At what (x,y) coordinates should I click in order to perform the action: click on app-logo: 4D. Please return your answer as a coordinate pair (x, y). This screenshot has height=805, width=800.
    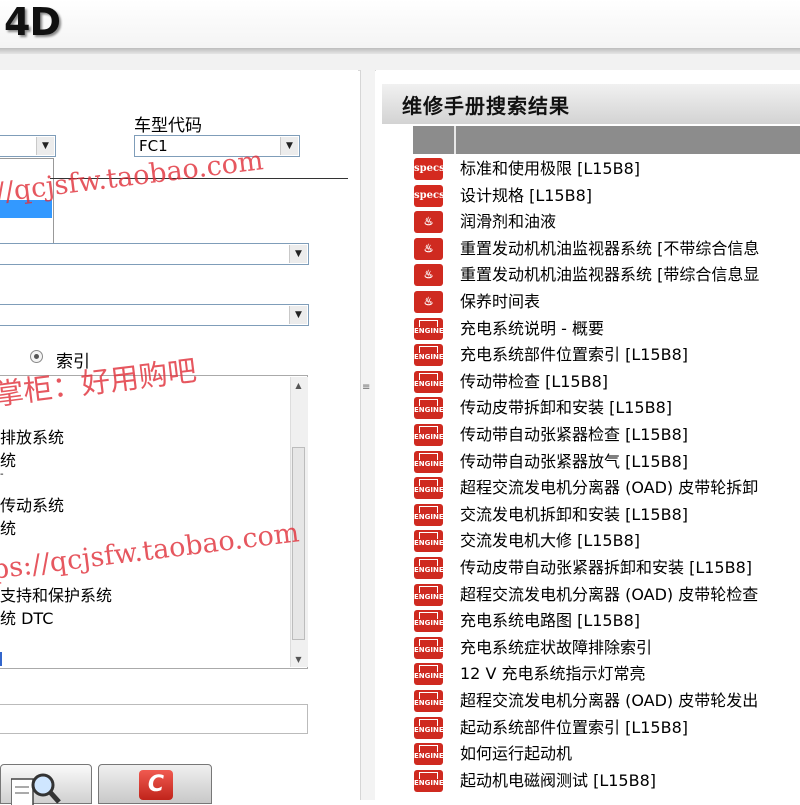
    Looking at the image, I should click on (32, 22).